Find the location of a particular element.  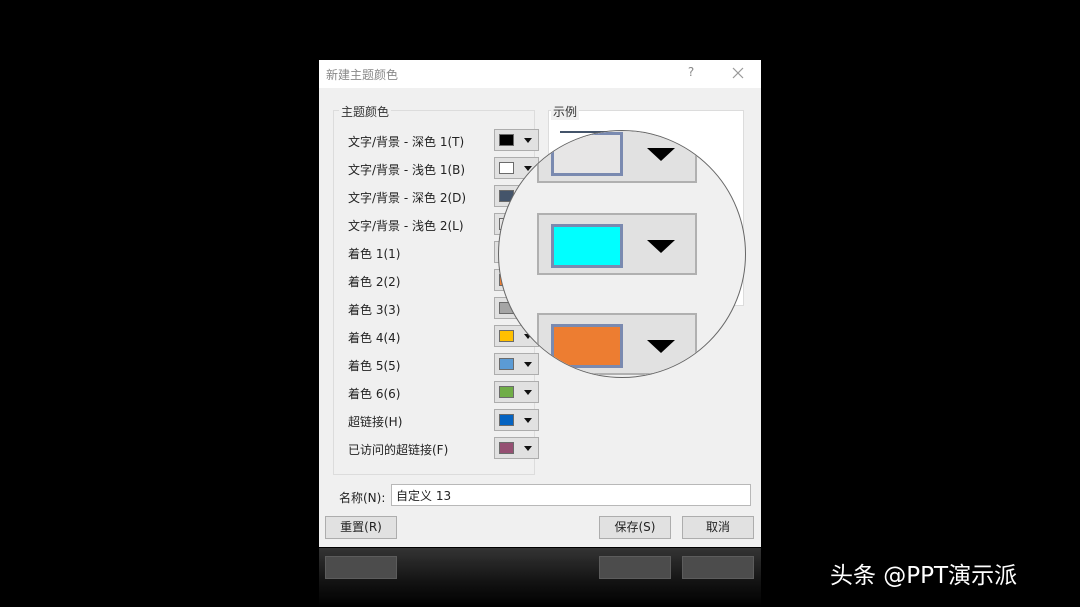

theme-color-label: 文字/背景 - 深色 1(T) is located at coordinates (406, 142).